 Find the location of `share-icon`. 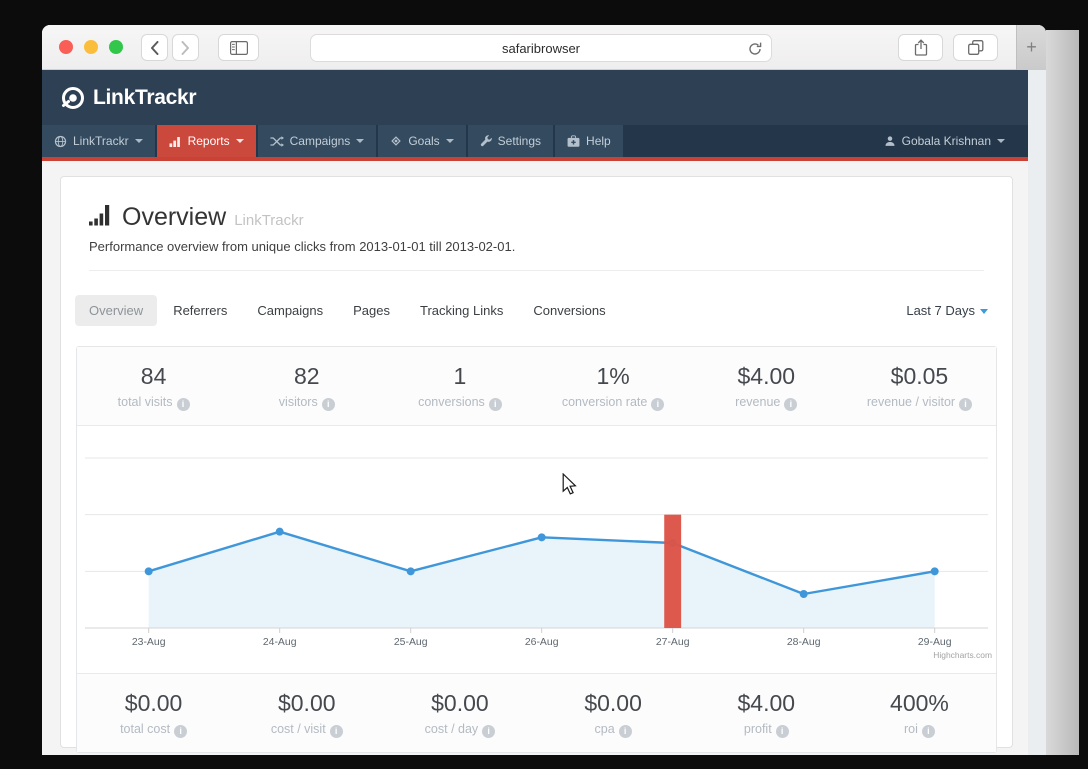

share-icon is located at coordinates (920, 47).